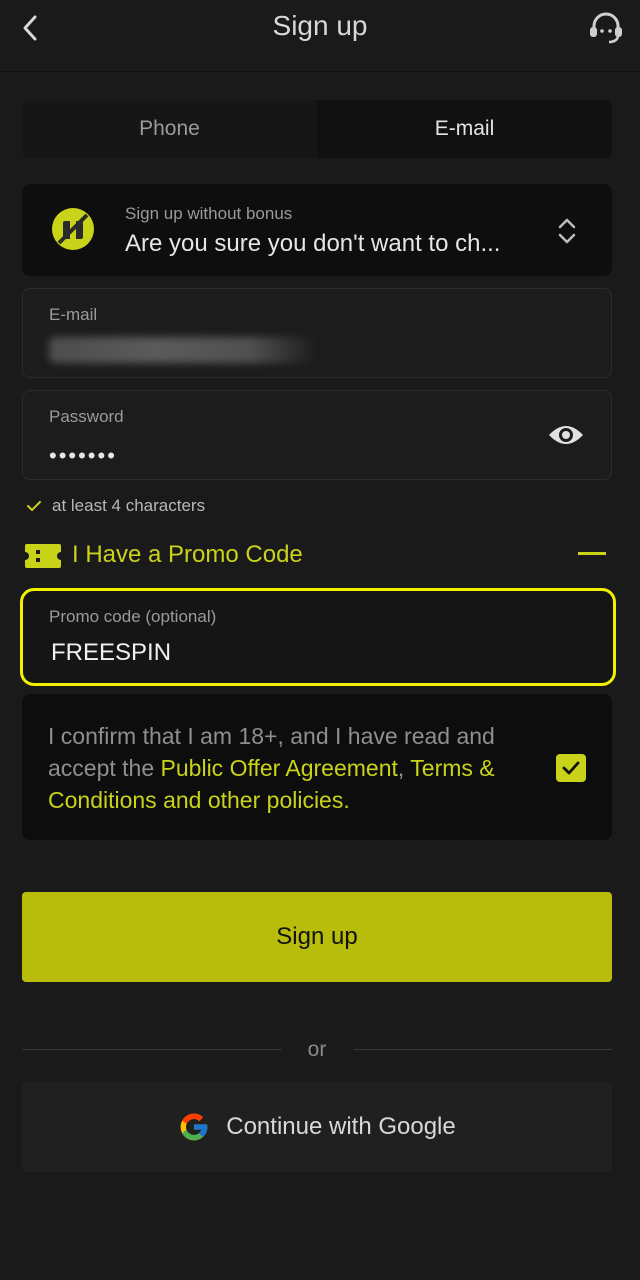 The height and width of the screenshot is (1280, 640). Describe the element at coordinates (317, 435) in the screenshot. I see `password-field: Password •••••••` at that location.